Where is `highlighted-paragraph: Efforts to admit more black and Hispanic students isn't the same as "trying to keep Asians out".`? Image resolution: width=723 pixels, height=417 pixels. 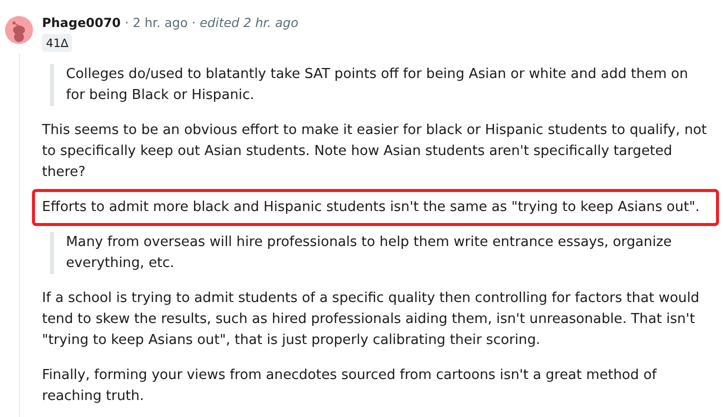 highlighted-paragraph: Efforts to admit more black and Hispanic students isn't the same as "trying to keep Asians out". is located at coordinates (375, 207).